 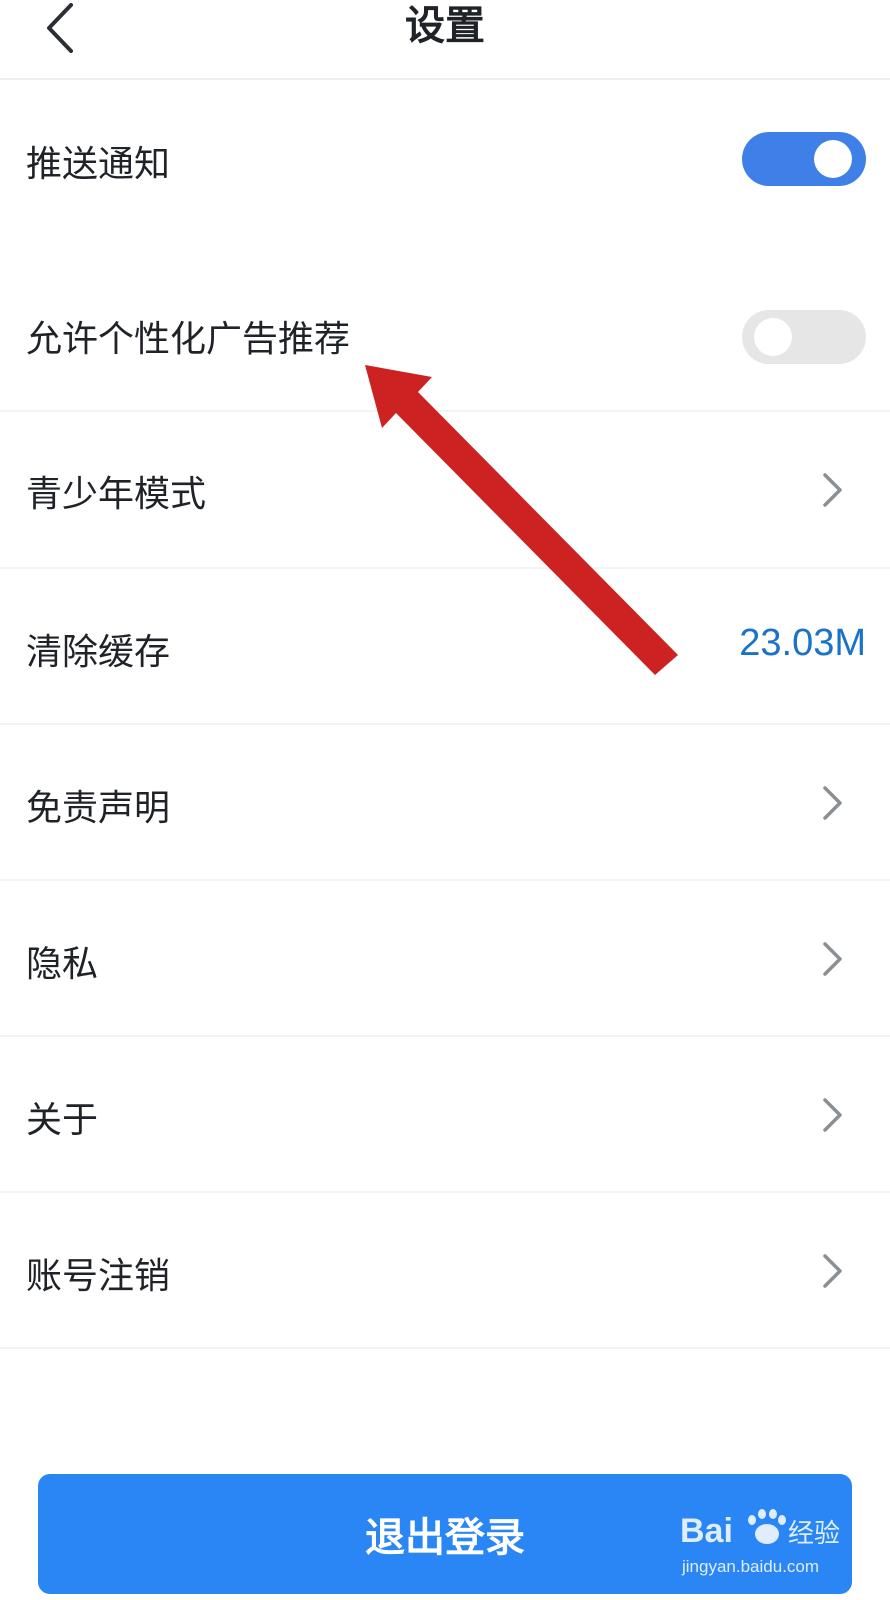 I want to click on cache-size-value: 23.03M, so click(x=802, y=643).